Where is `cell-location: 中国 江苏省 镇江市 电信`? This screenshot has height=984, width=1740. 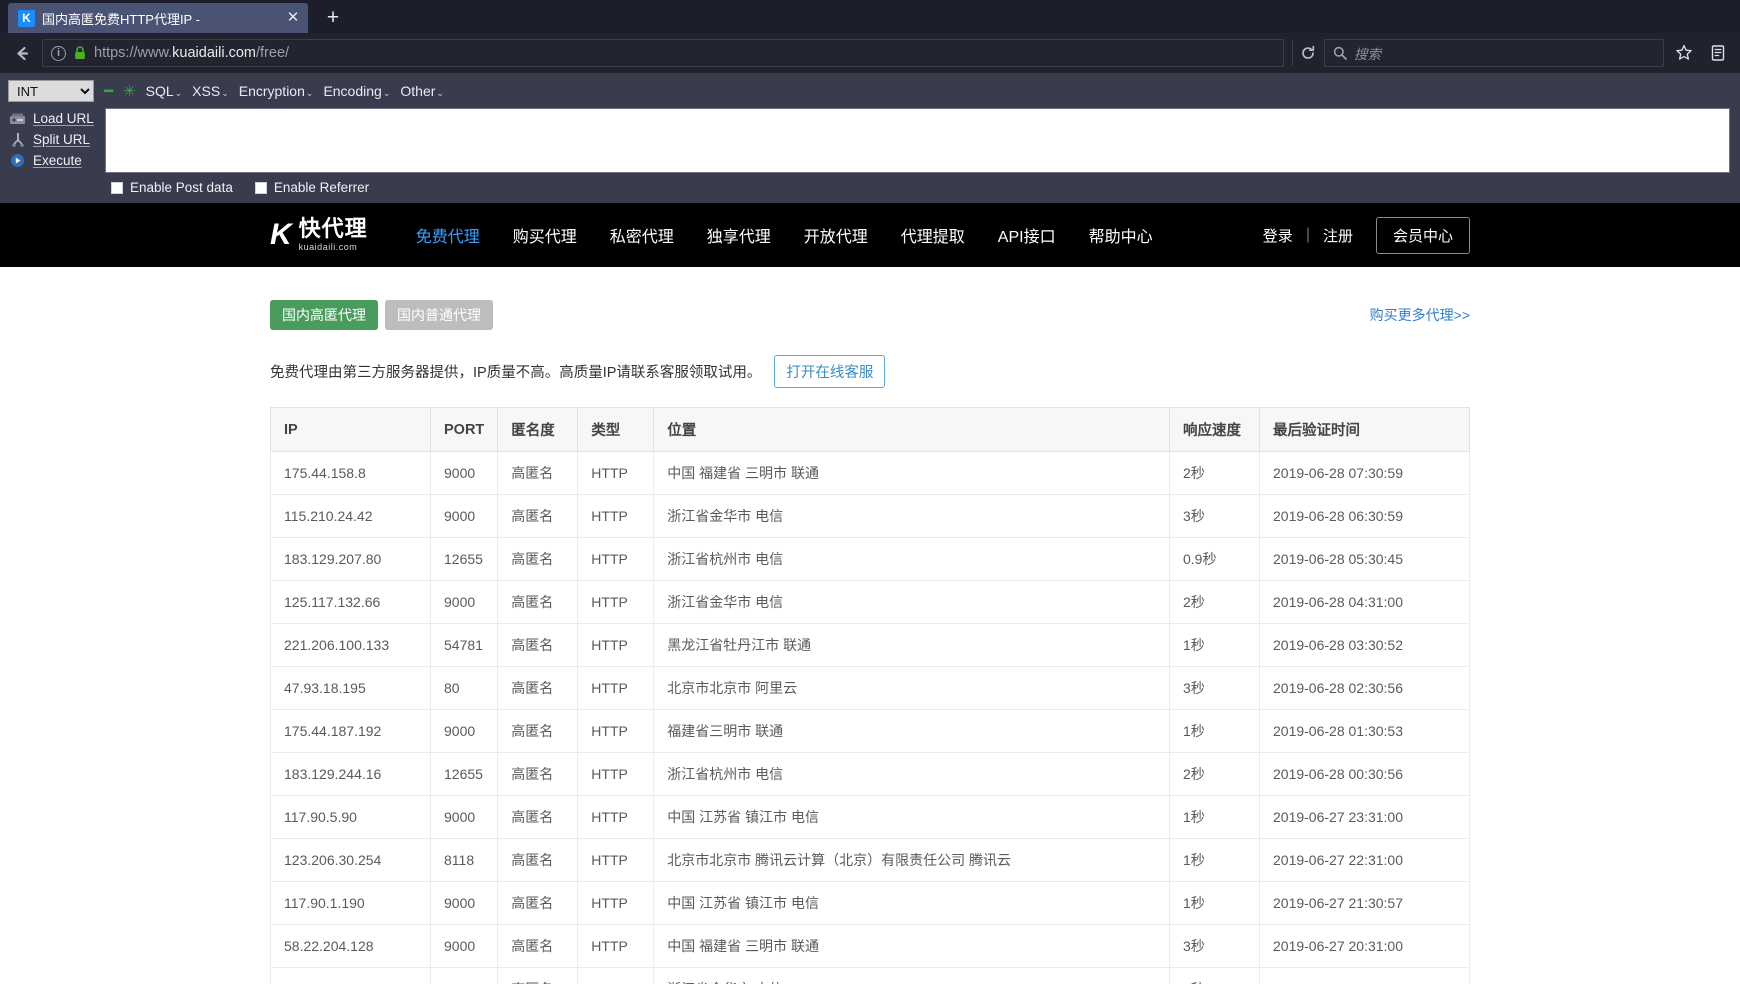
cell-location: 中国 江苏省 镇江市 电信 is located at coordinates (911, 903).